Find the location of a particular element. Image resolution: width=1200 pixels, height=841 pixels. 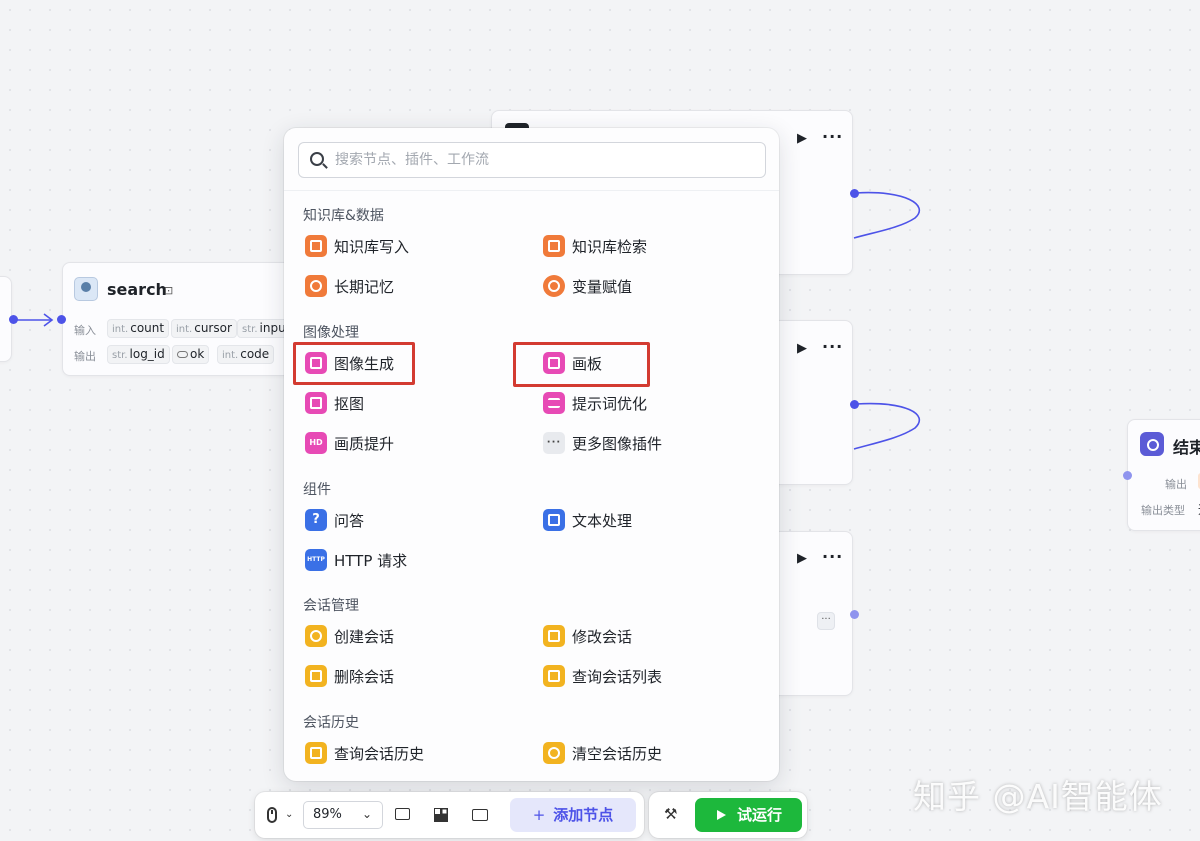

item-clear-history: 清空会话历史 is located at coordinates (643, 753).